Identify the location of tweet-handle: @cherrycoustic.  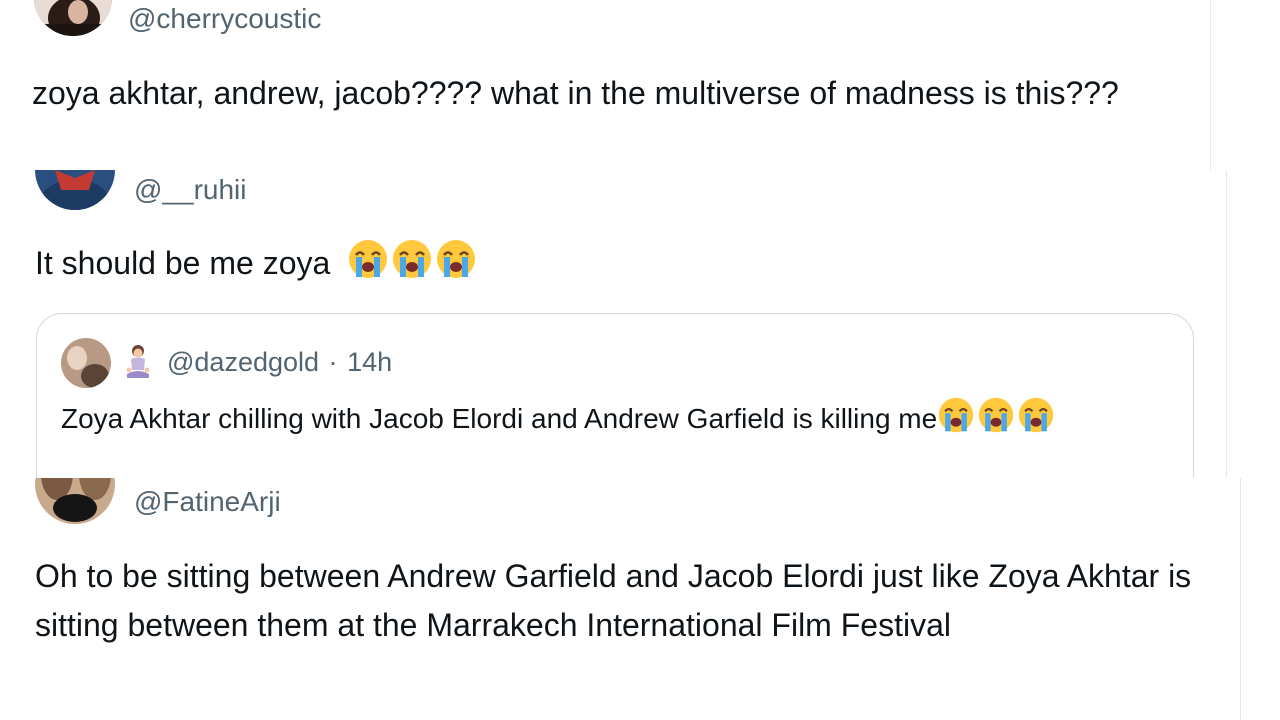
(224, 19).